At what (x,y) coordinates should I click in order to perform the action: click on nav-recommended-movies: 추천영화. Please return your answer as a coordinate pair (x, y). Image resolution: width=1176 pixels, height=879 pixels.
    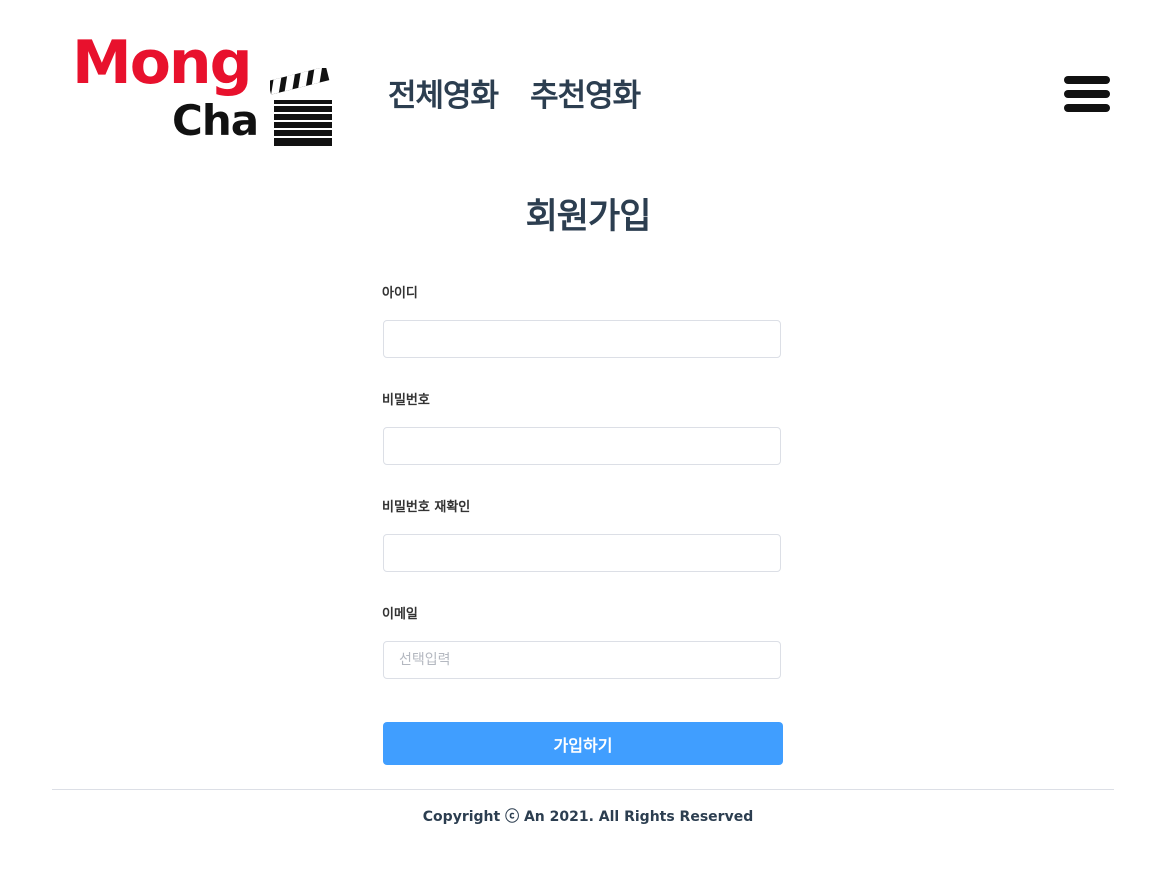
    Looking at the image, I should click on (585, 92).